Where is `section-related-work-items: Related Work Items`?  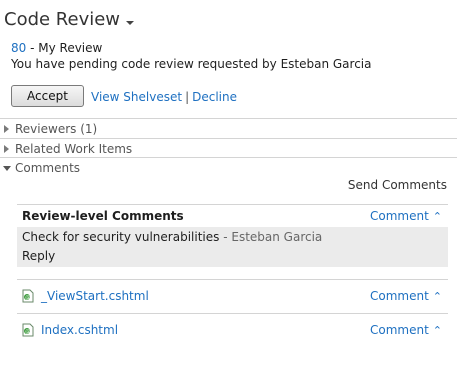 section-related-work-items: Related Work Items is located at coordinates (228, 148).